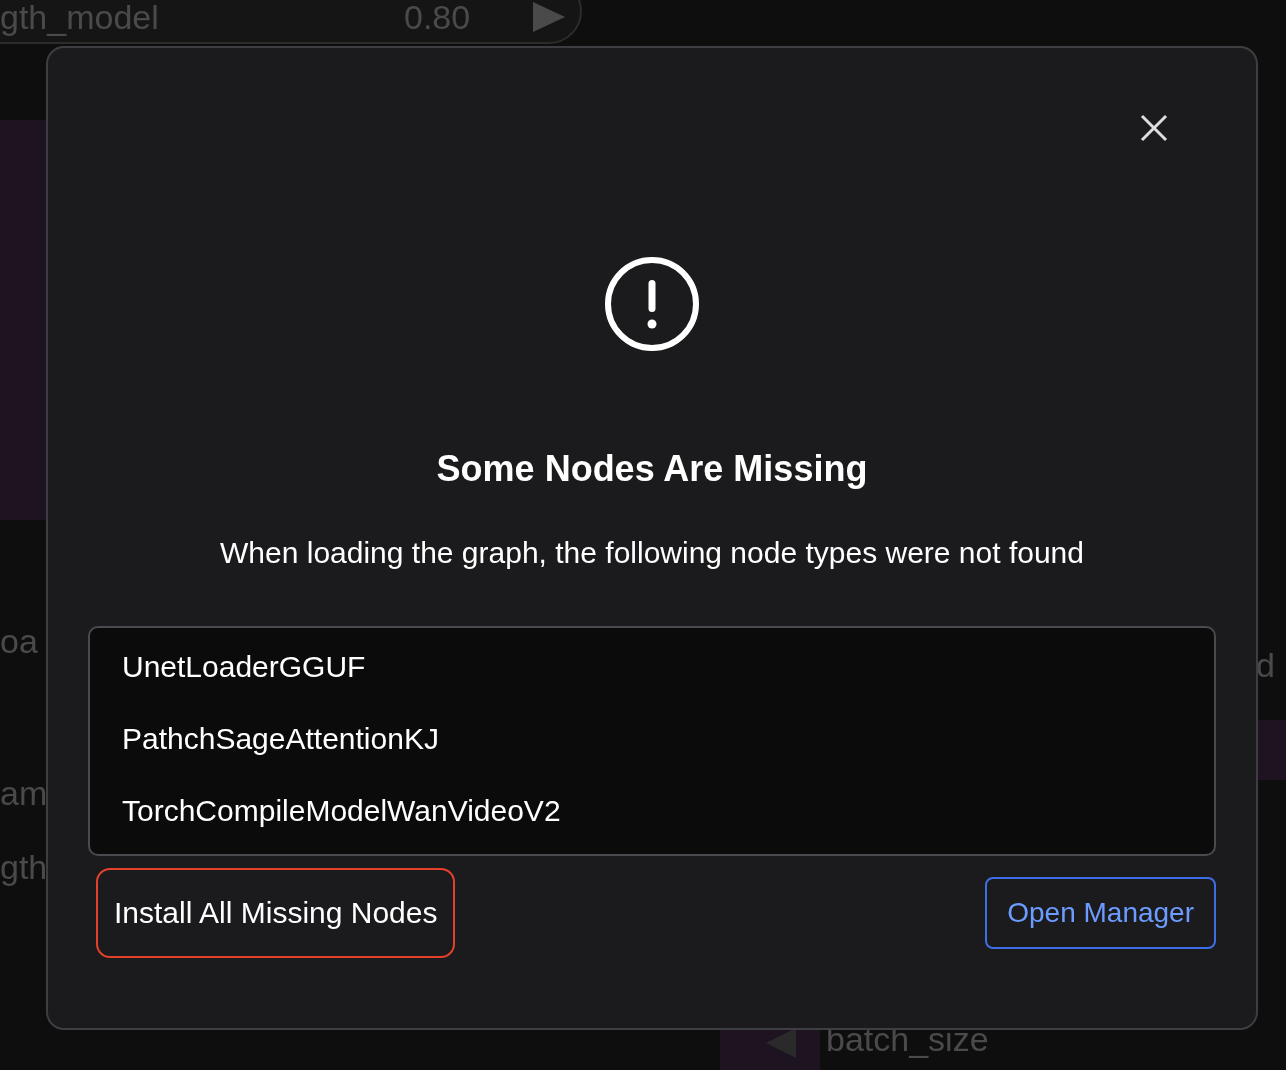 This screenshot has height=1070, width=1286. I want to click on node-label: gth, so click(24, 867).